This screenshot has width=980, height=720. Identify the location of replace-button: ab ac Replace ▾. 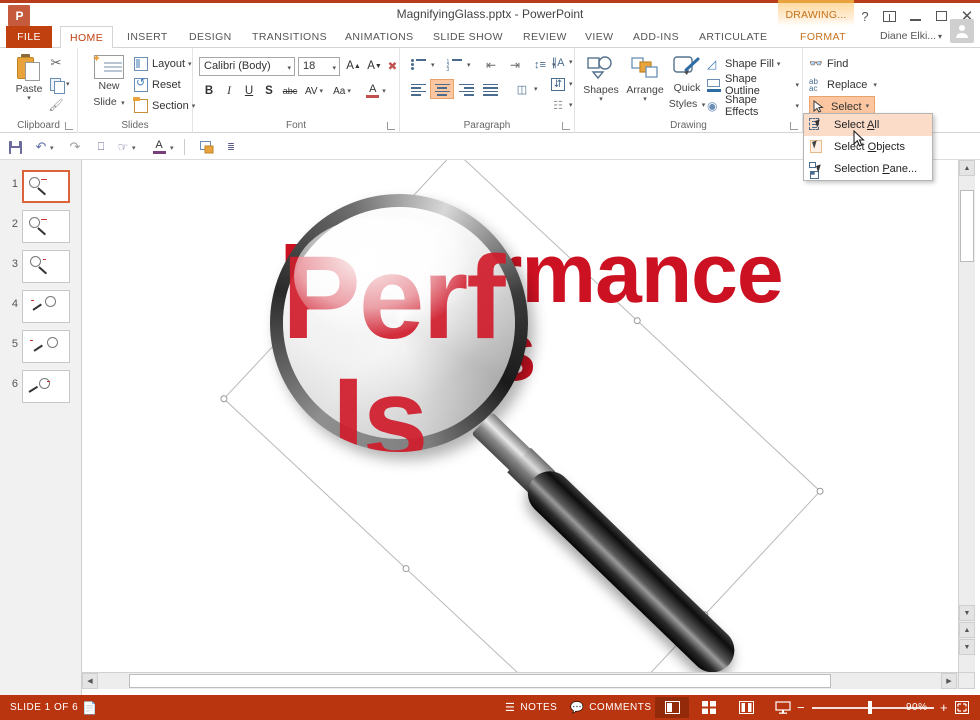
(849, 85).